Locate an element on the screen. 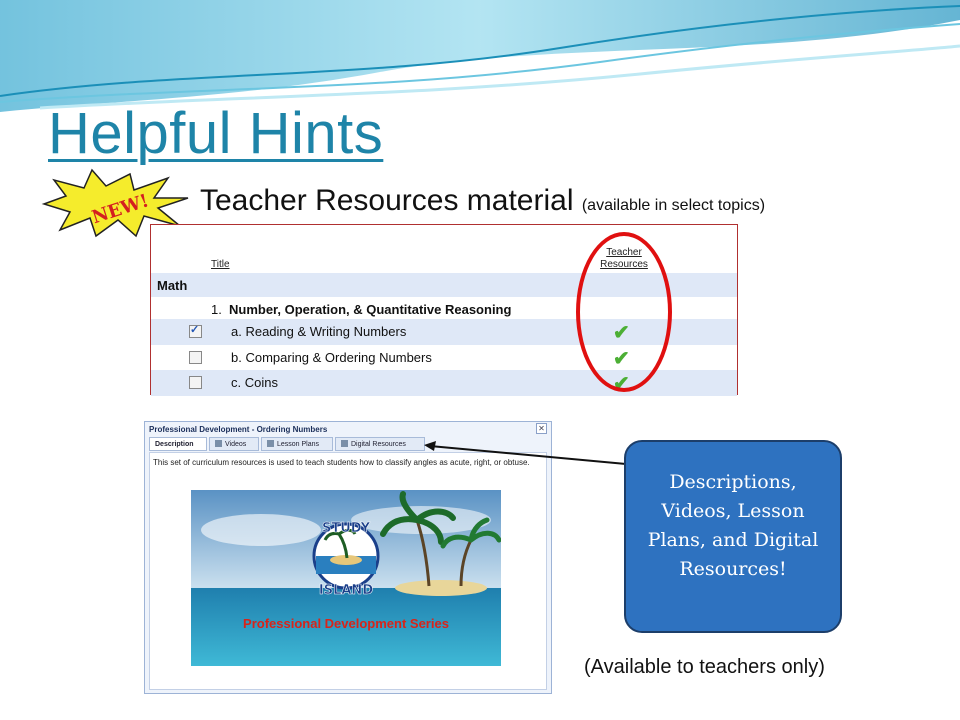  tab-digital-resources: Digital Resources is located at coordinates (380, 444).